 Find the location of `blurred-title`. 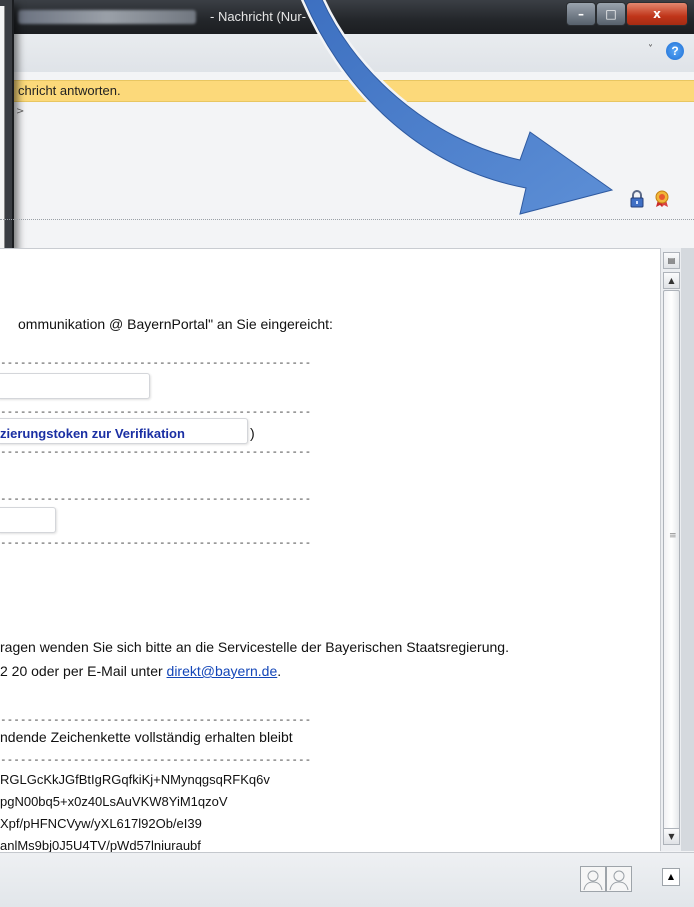

blurred-title is located at coordinates (107, 17).